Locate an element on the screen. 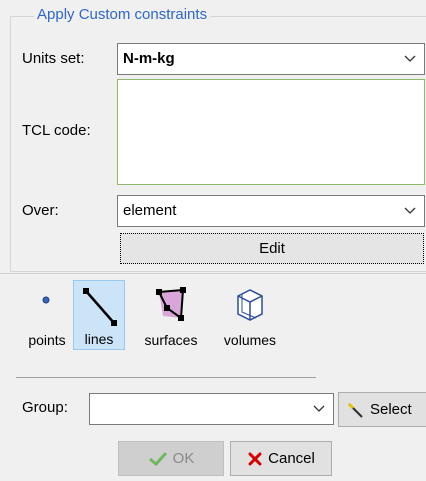  over-dropdown: element is located at coordinates (271, 211).